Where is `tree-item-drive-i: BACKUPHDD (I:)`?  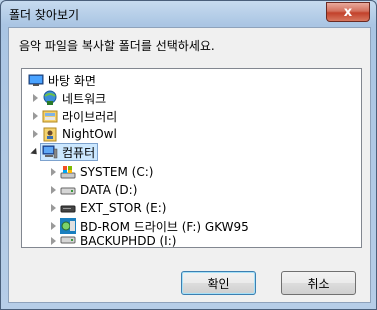
tree-item-drive-i: BACKUPHDD (I:) is located at coordinates (112, 241).